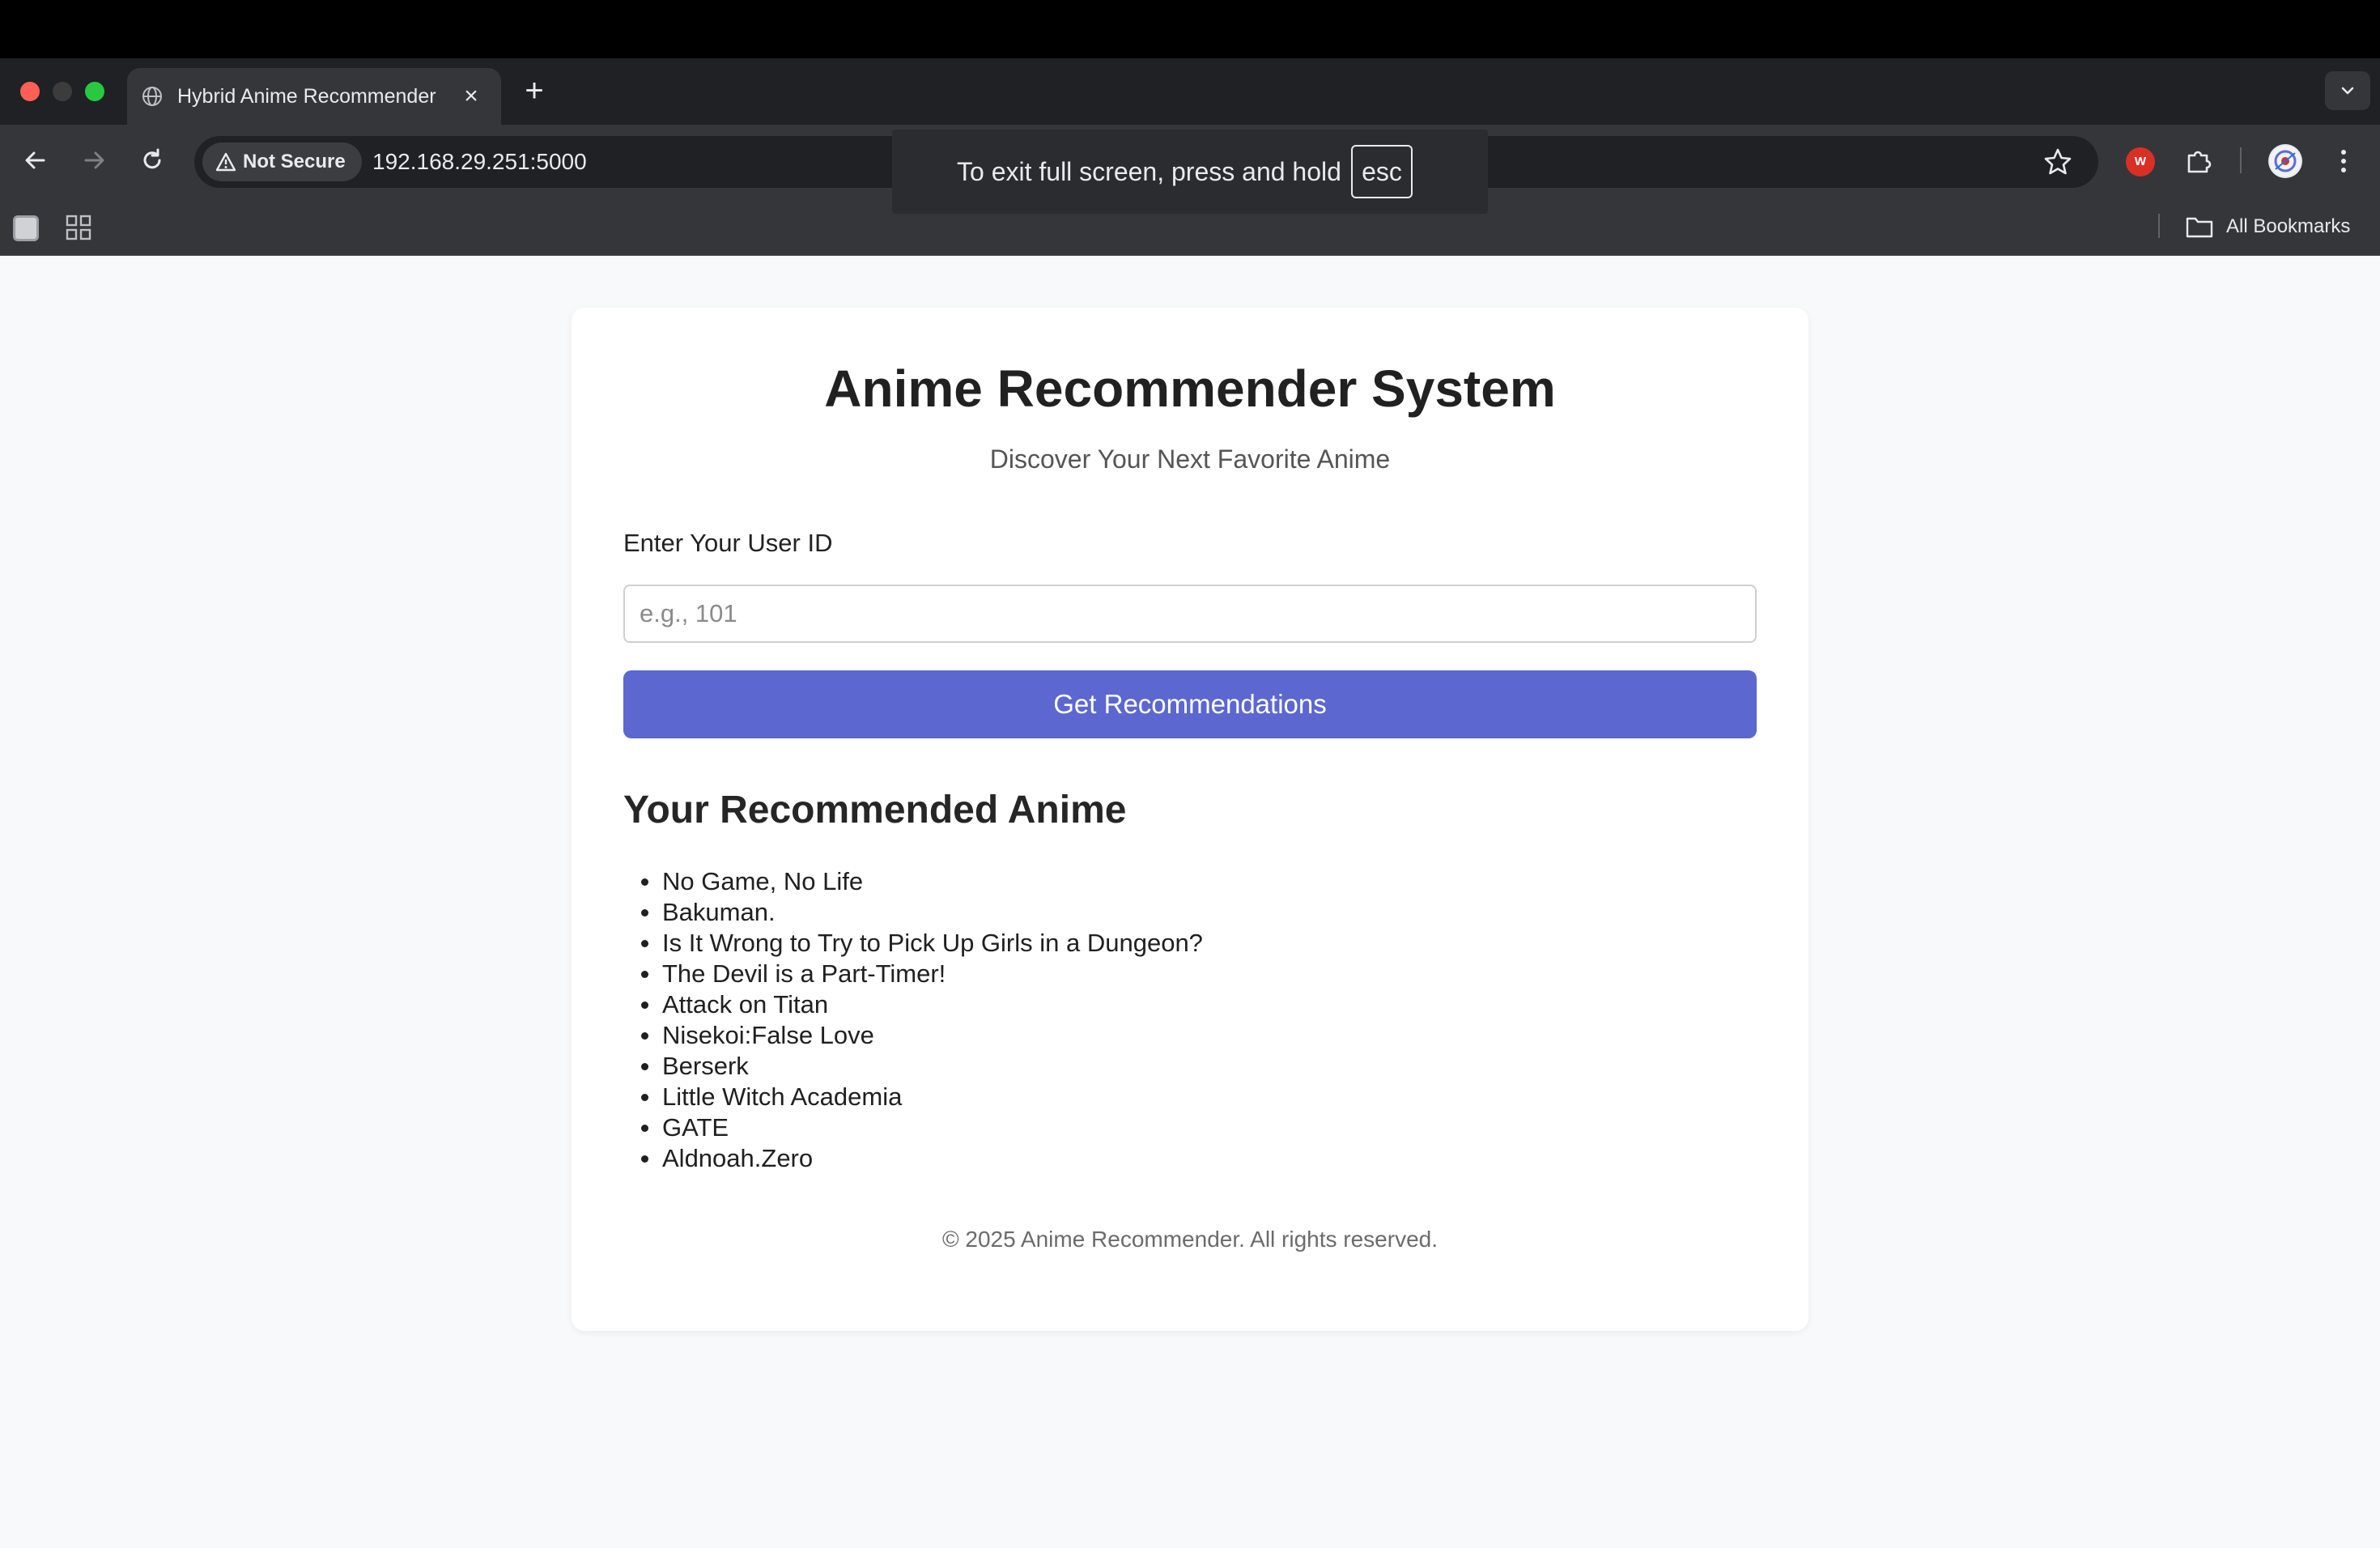  I want to click on folder-icon, so click(2199, 227).